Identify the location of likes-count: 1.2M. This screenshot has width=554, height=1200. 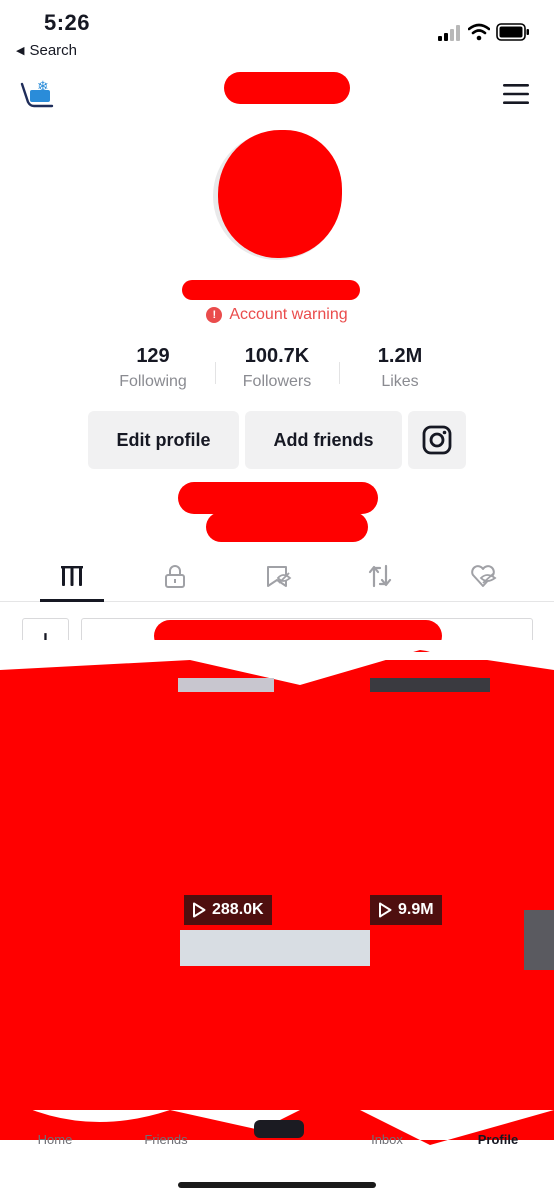
(400, 356).